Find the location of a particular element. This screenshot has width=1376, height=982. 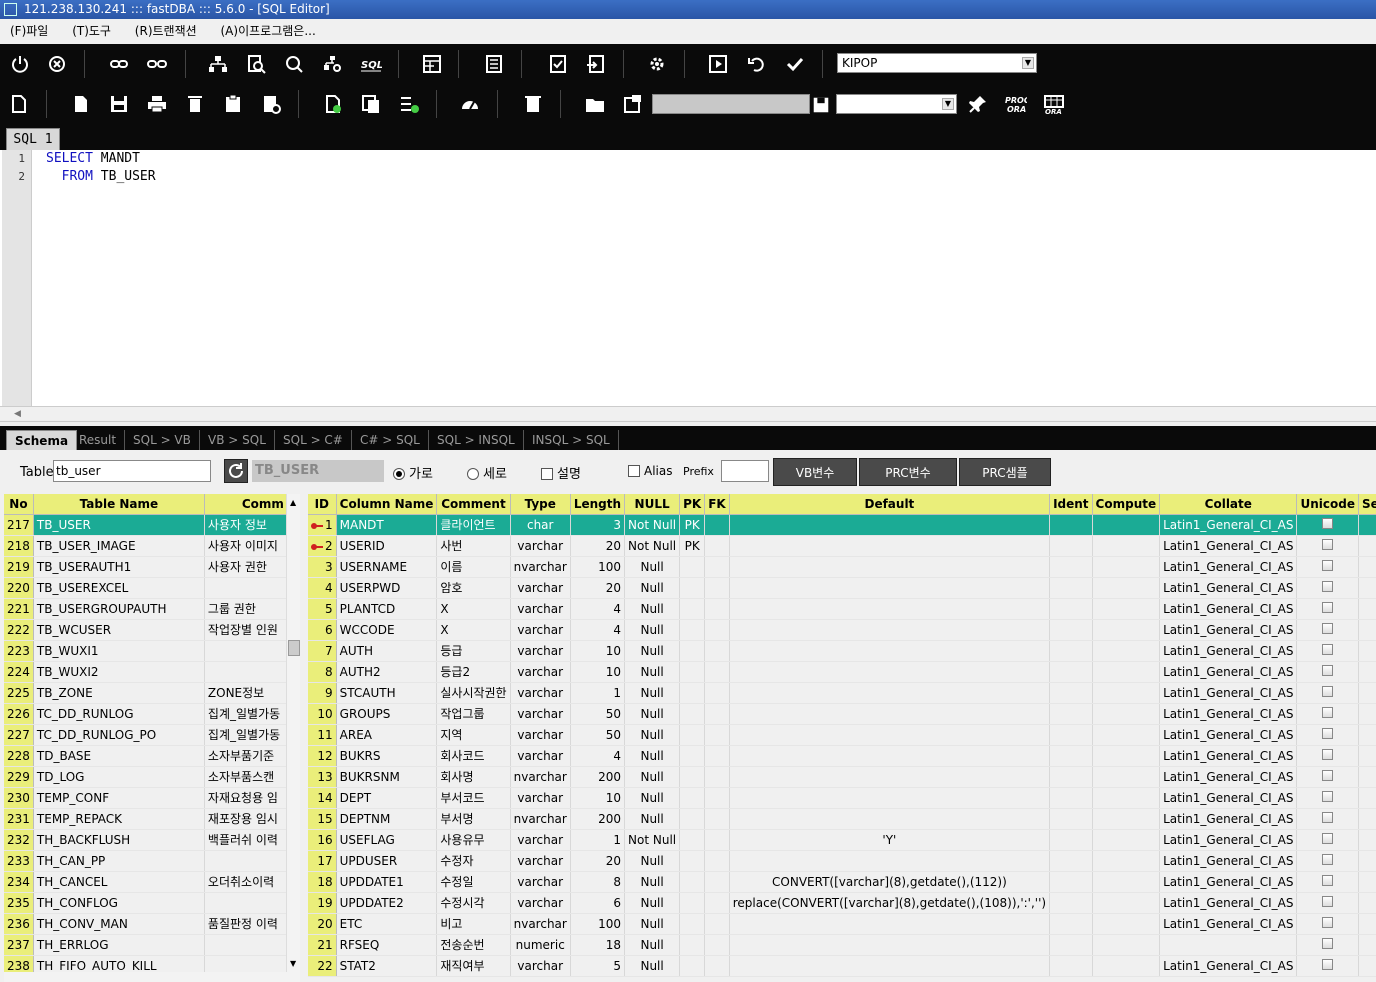

header-set-pk: Set PK is located at coordinates (1367, 504).